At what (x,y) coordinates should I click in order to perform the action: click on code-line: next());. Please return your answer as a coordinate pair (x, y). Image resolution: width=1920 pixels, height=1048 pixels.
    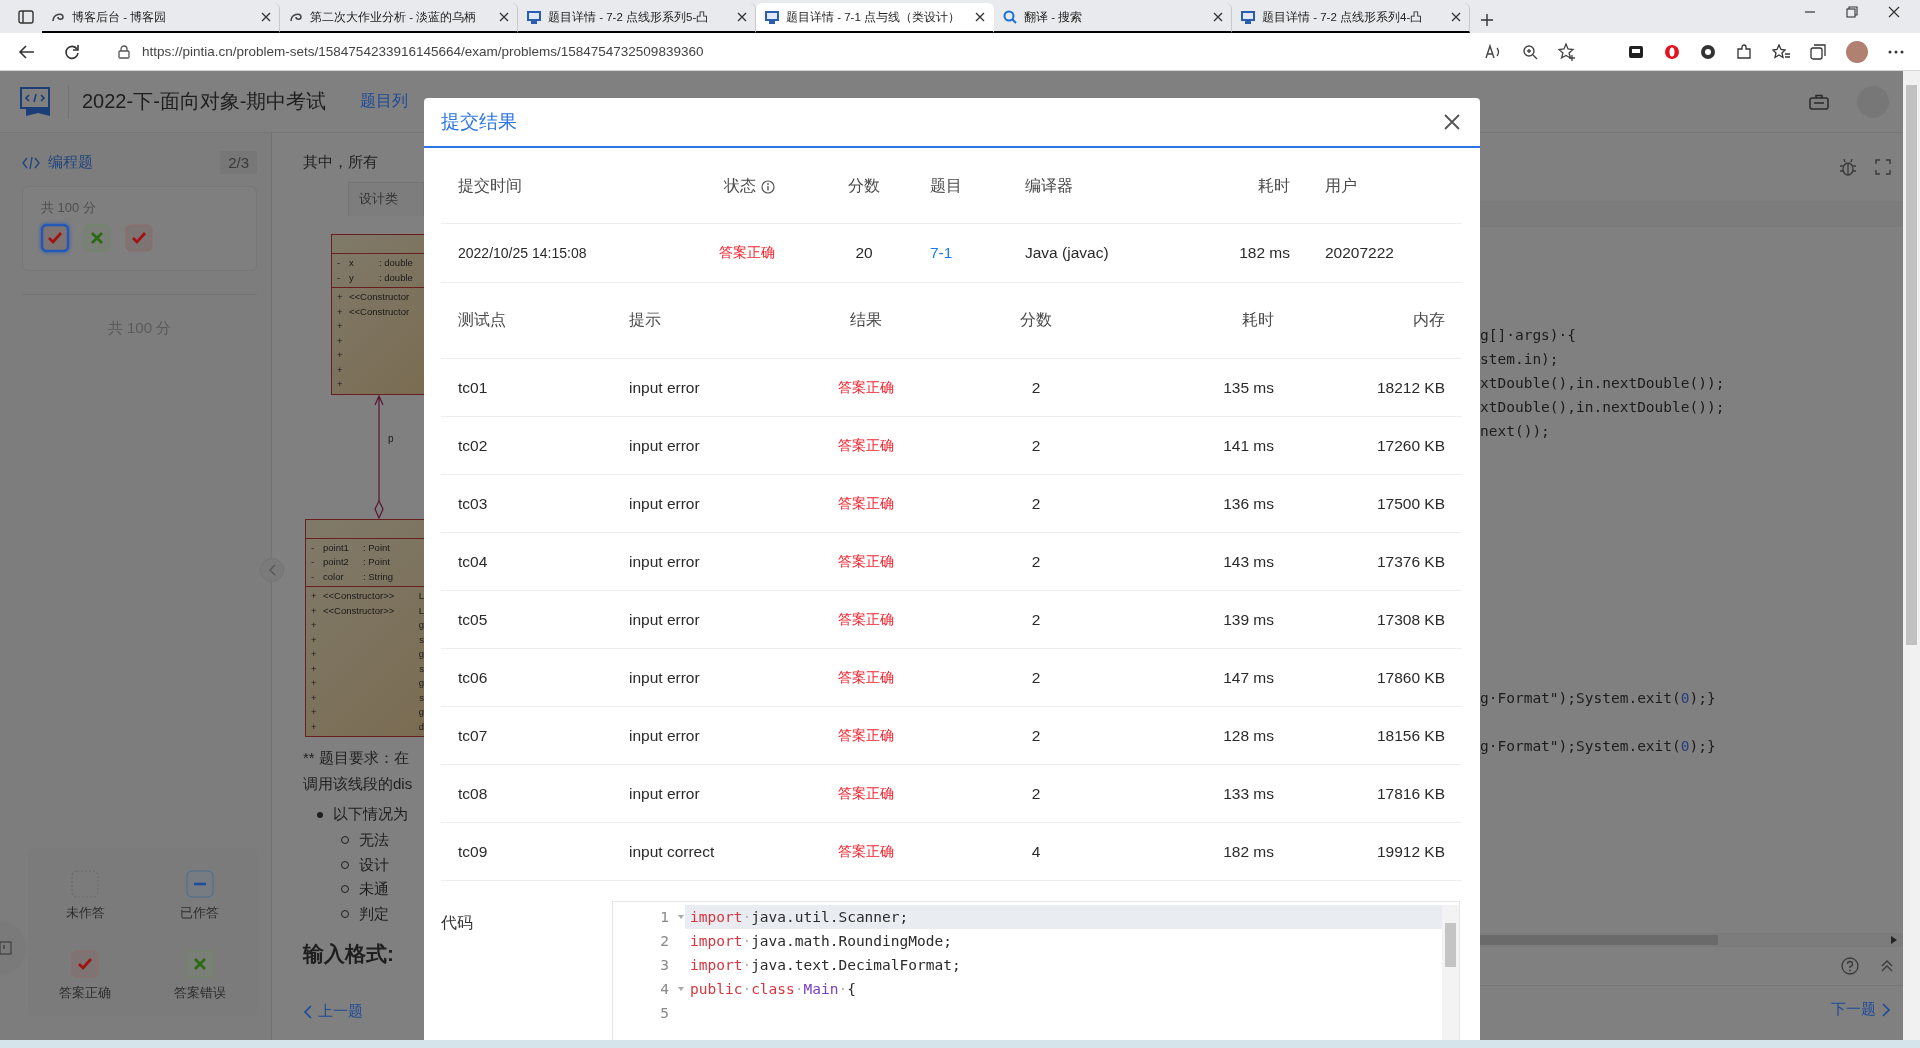
    Looking at the image, I should click on (1515, 431).